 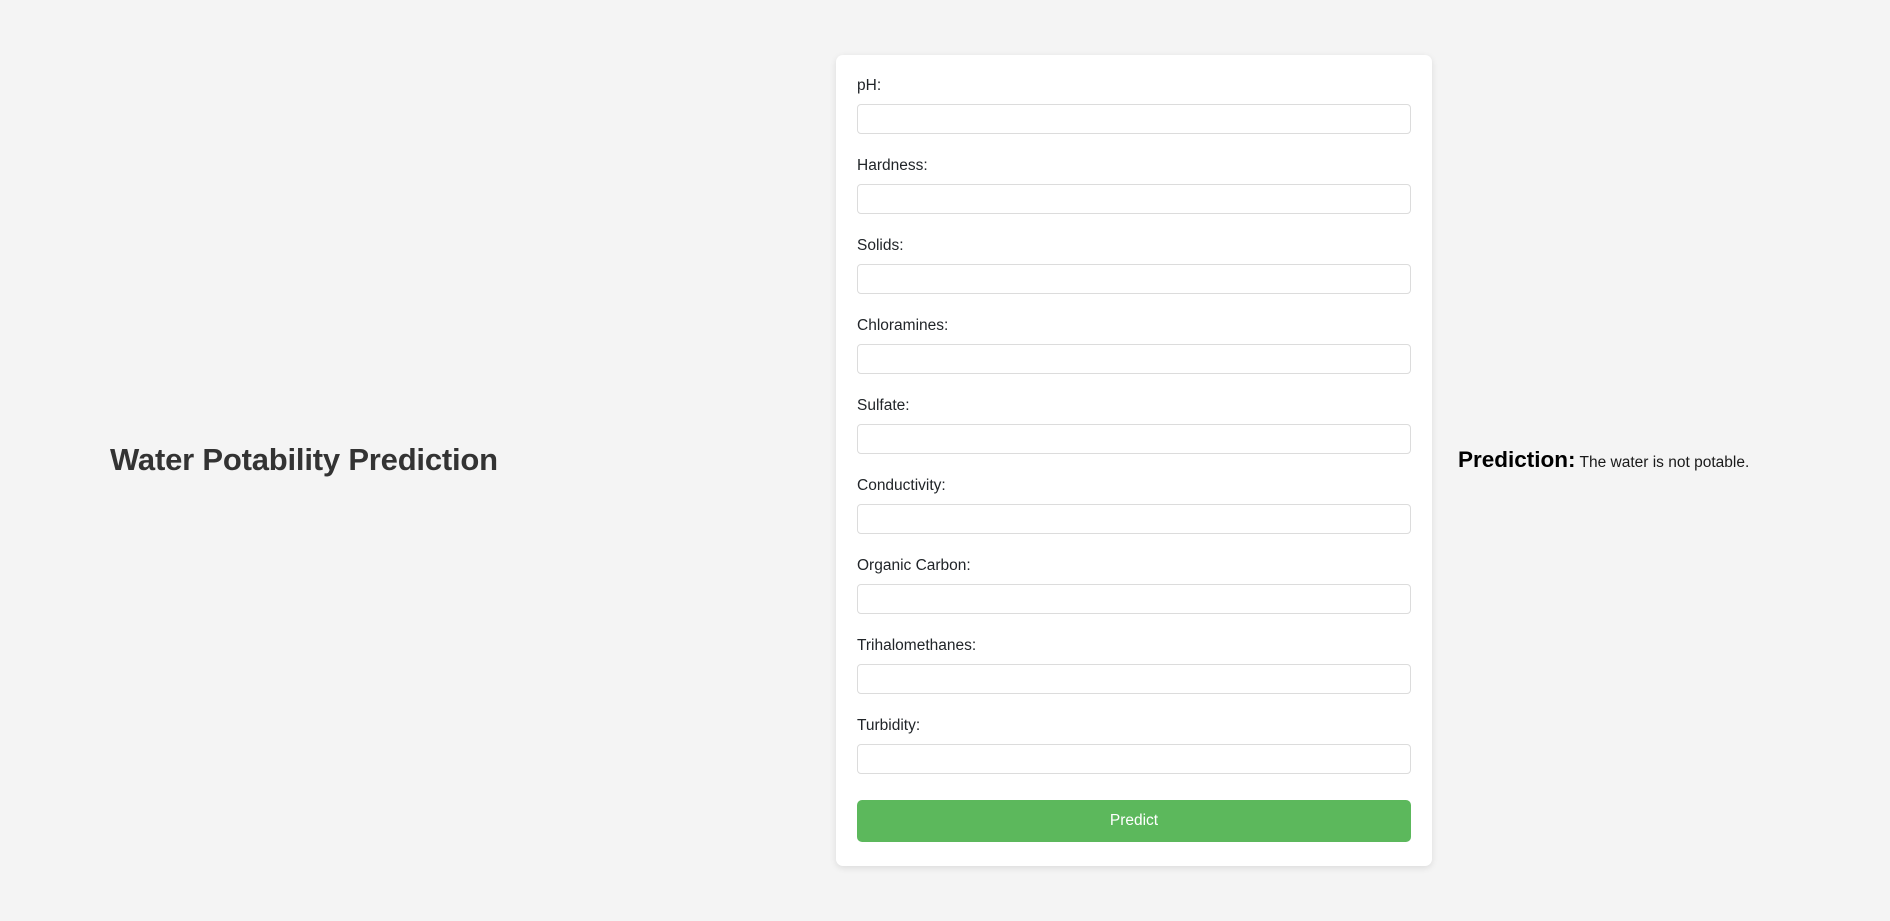 I want to click on prediction-result: Prediction: The water is not potable., so click(x=1591, y=460).